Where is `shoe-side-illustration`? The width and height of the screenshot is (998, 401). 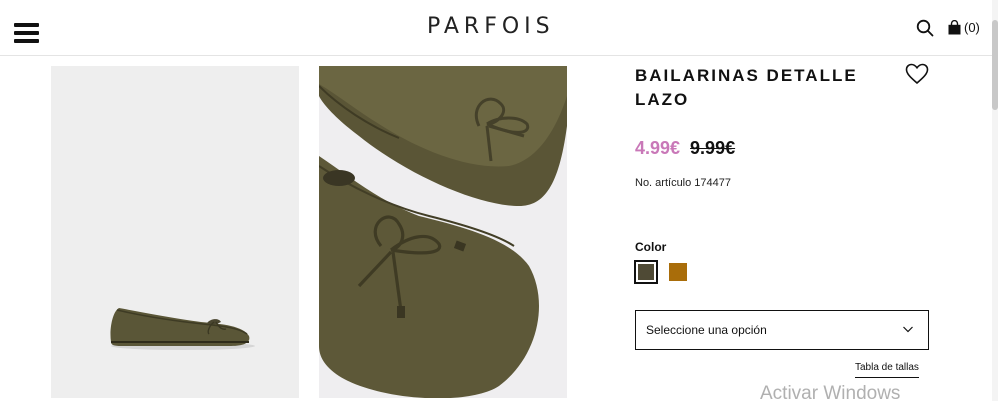 shoe-side-illustration is located at coordinates (182, 329).